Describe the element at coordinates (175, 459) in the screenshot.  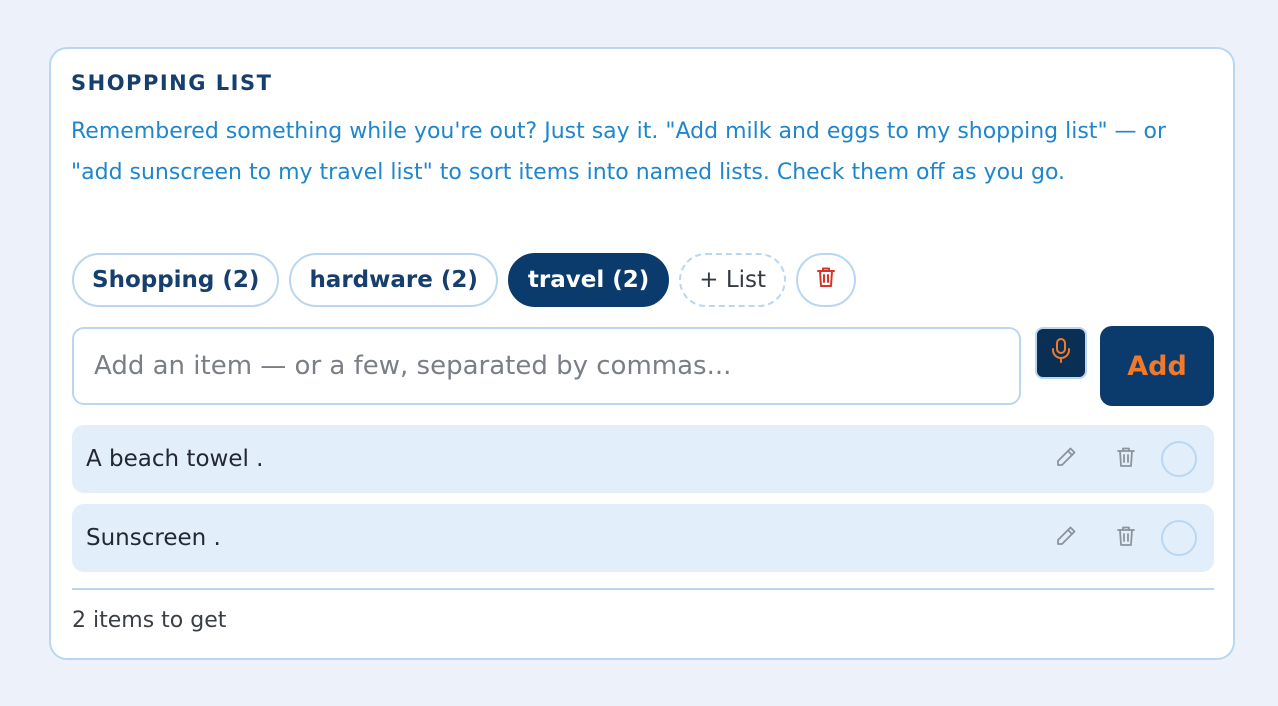
I see `item-text: A beach towel .` at that location.